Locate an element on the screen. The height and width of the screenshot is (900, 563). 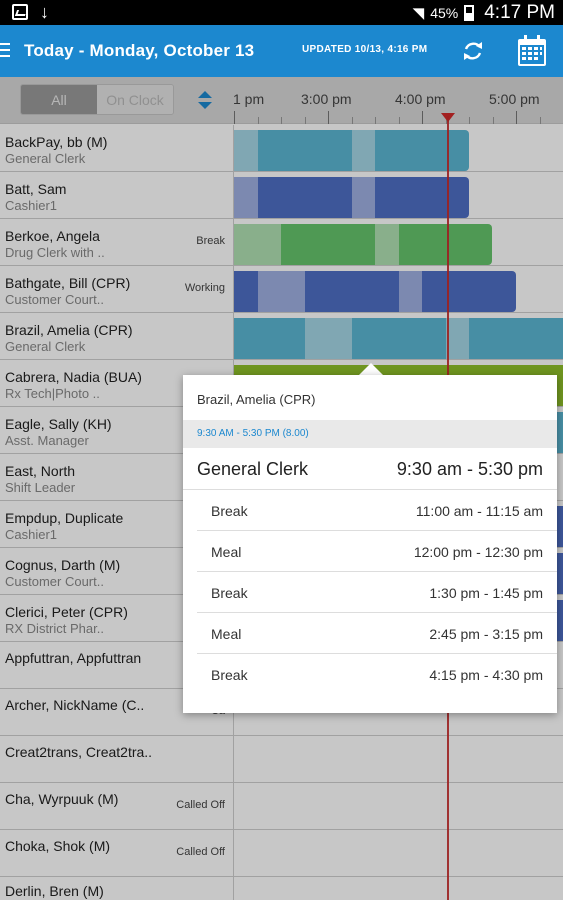
popup-job-row: General Clerk 9:30 am - 5:30 pm is located at coordinates (370, 469).